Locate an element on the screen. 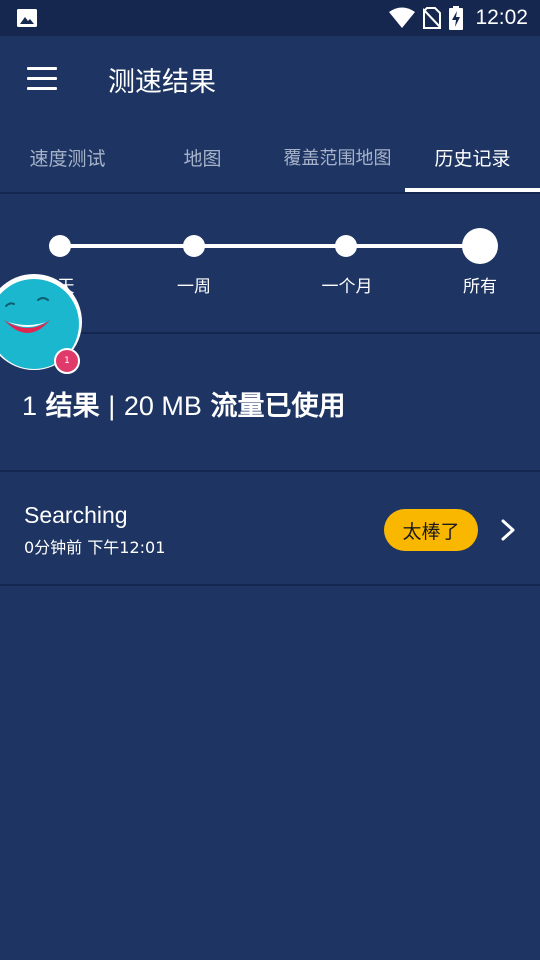 The width and height of the screenshot is (540, 960). tab-map: 地图 is located at coordinates (202, 157).